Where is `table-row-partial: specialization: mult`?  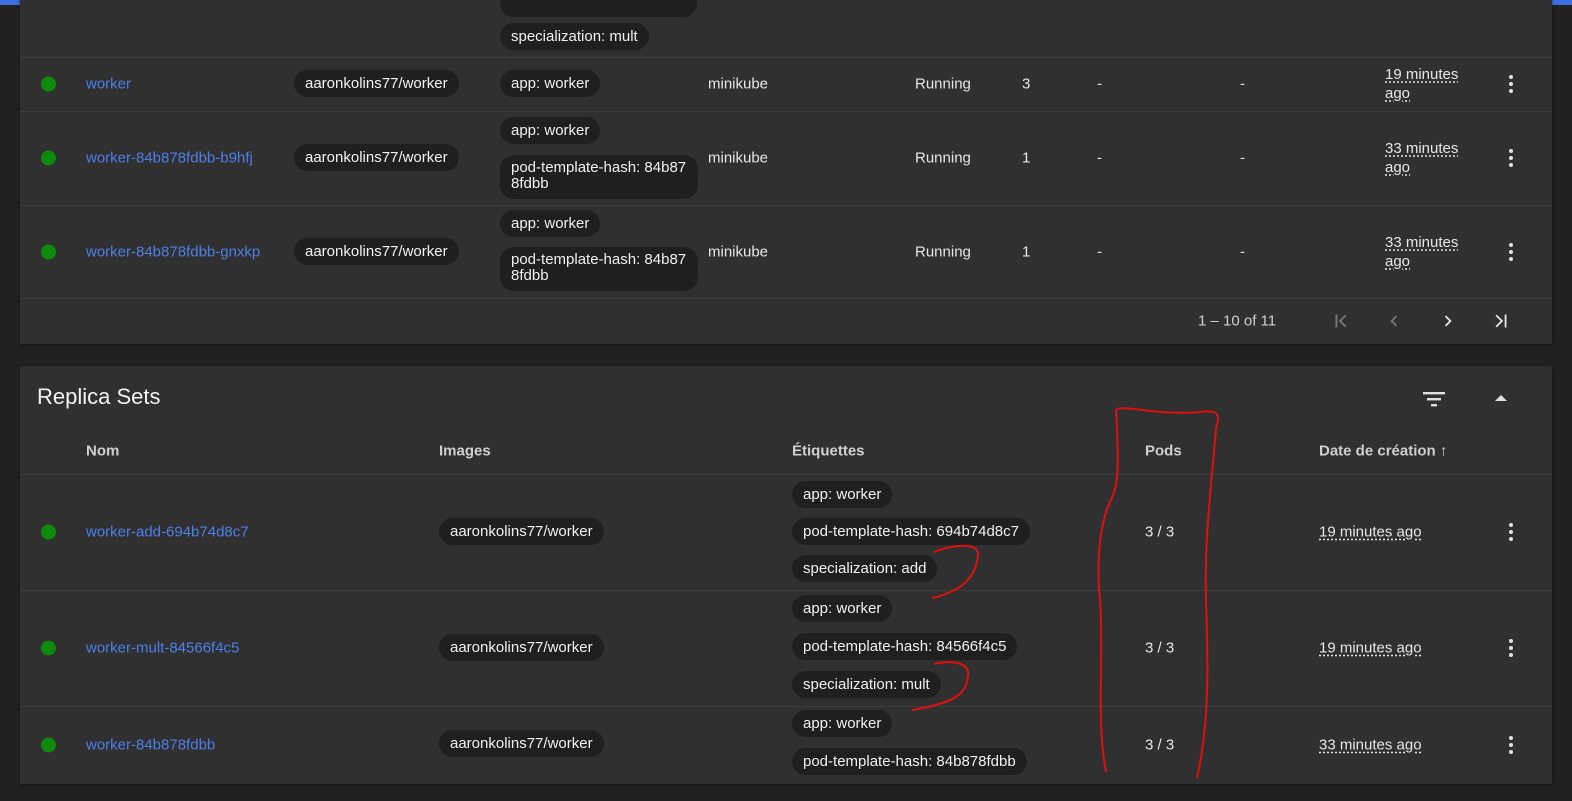
table-row-partial: specialization: mult is located at coordinates (786, 29).